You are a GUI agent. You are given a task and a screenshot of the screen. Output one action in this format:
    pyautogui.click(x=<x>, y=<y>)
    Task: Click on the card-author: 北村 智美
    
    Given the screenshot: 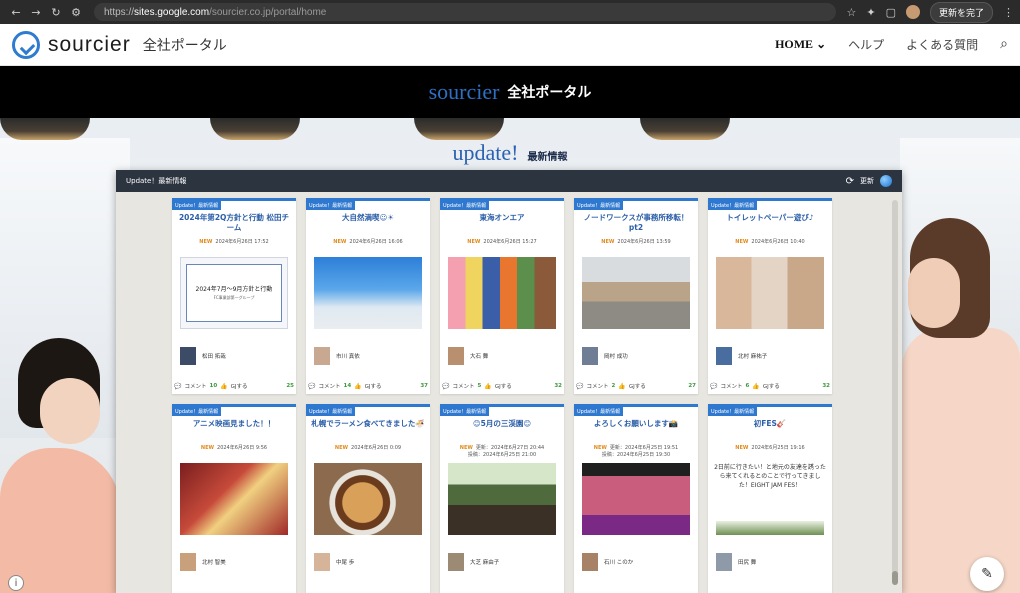 What is the action you would take?
    pyautogui.click(x=203, y=562)
    